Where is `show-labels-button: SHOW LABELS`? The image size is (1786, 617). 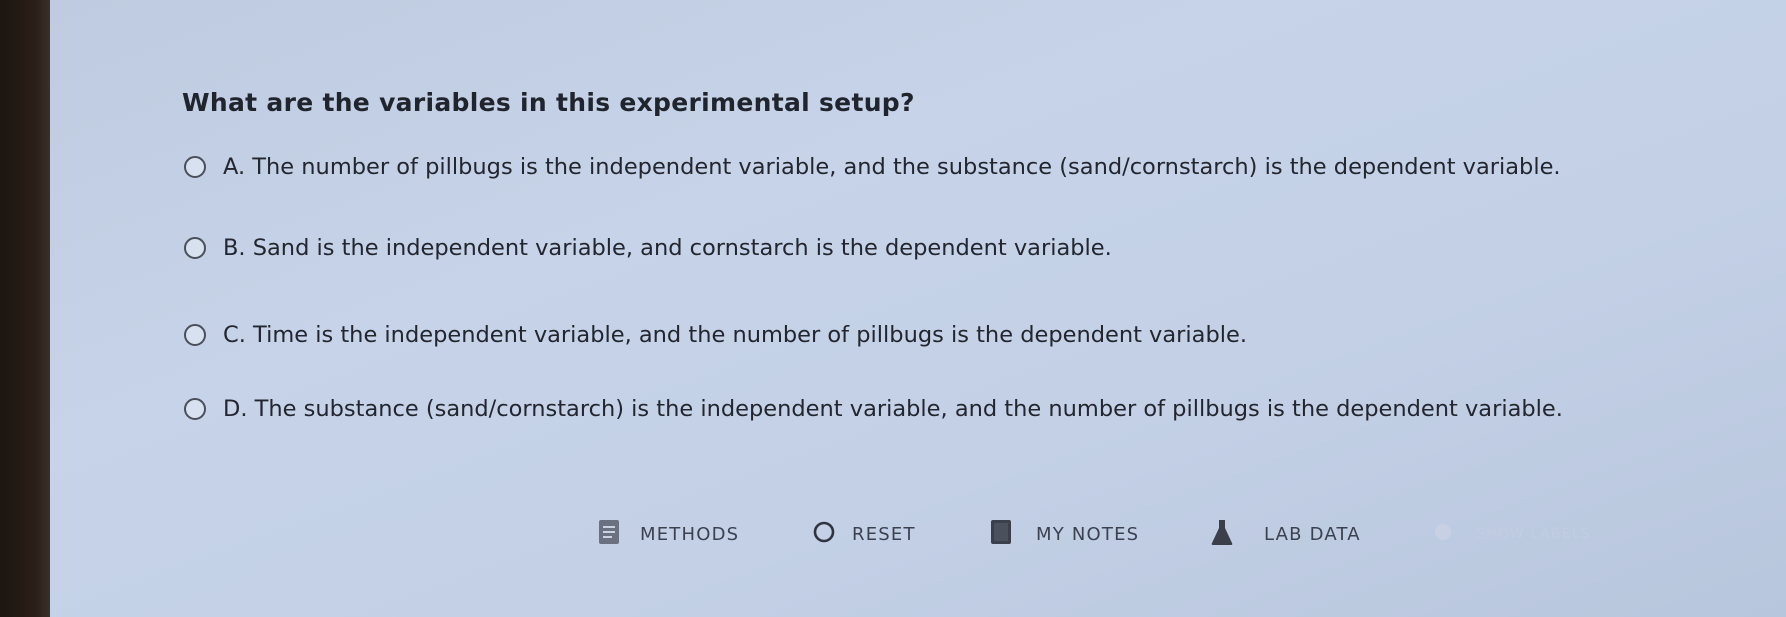
show-labels-button: SHOW LABELS is located at coordinates (1511, 534).